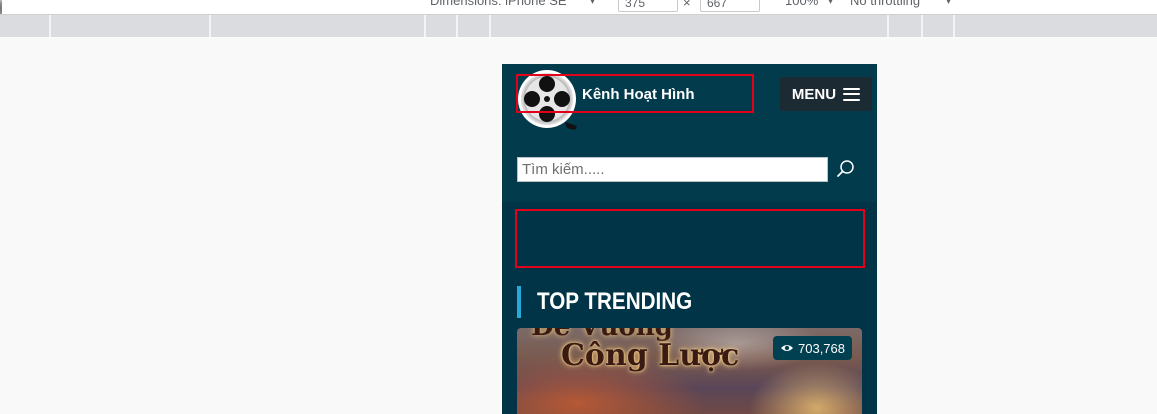 Image resolution: width=1157 pixels, height=414 pixels. I want to click on device-width-input: 375, so click(648, 6).